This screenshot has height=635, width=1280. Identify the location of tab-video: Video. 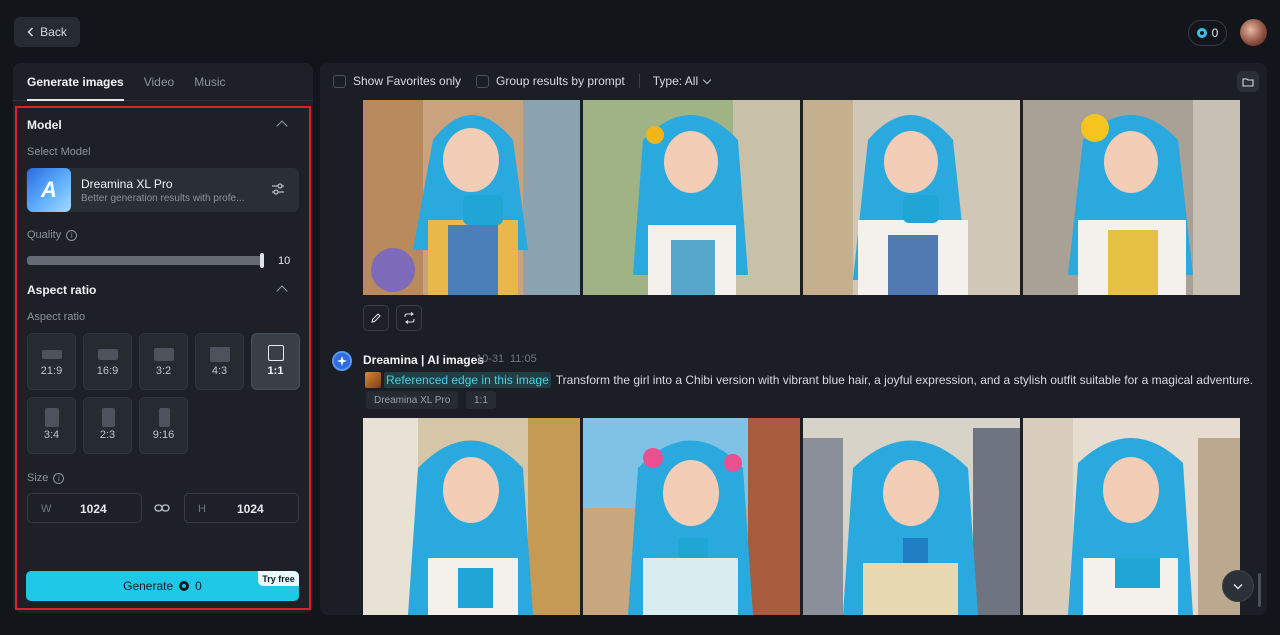
(159, 82).